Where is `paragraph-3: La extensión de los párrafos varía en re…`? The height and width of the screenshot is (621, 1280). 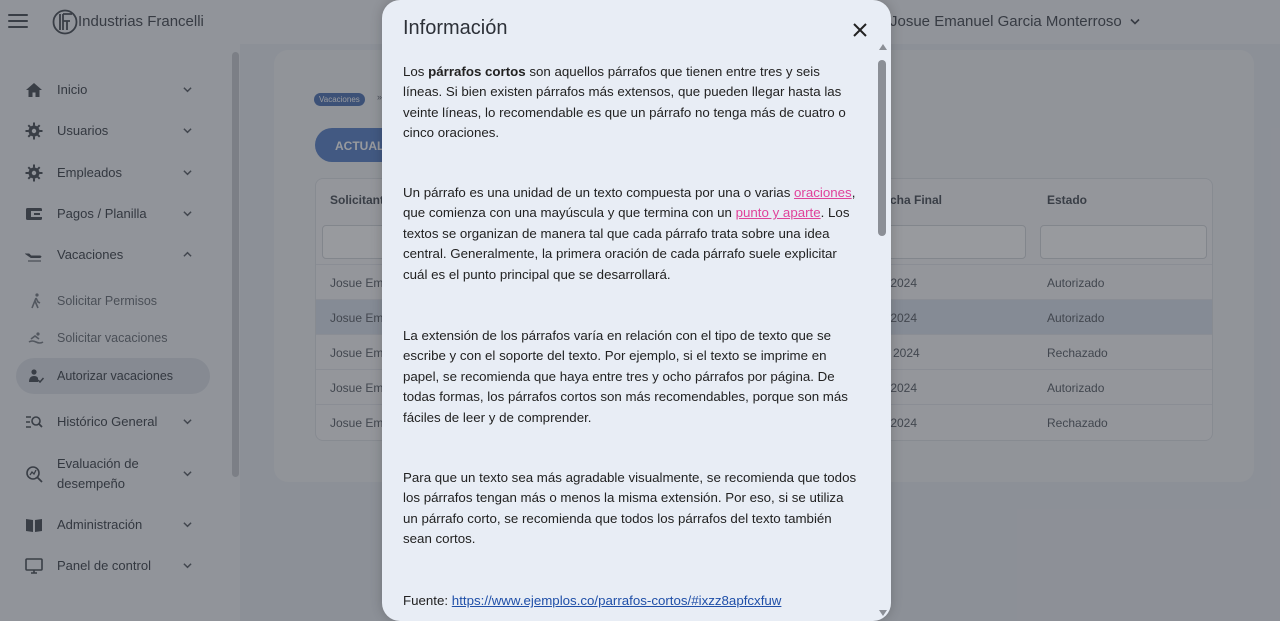
paragraph-3: La extensión de los párrafos varía en re… is located at coordinates (625, 376).